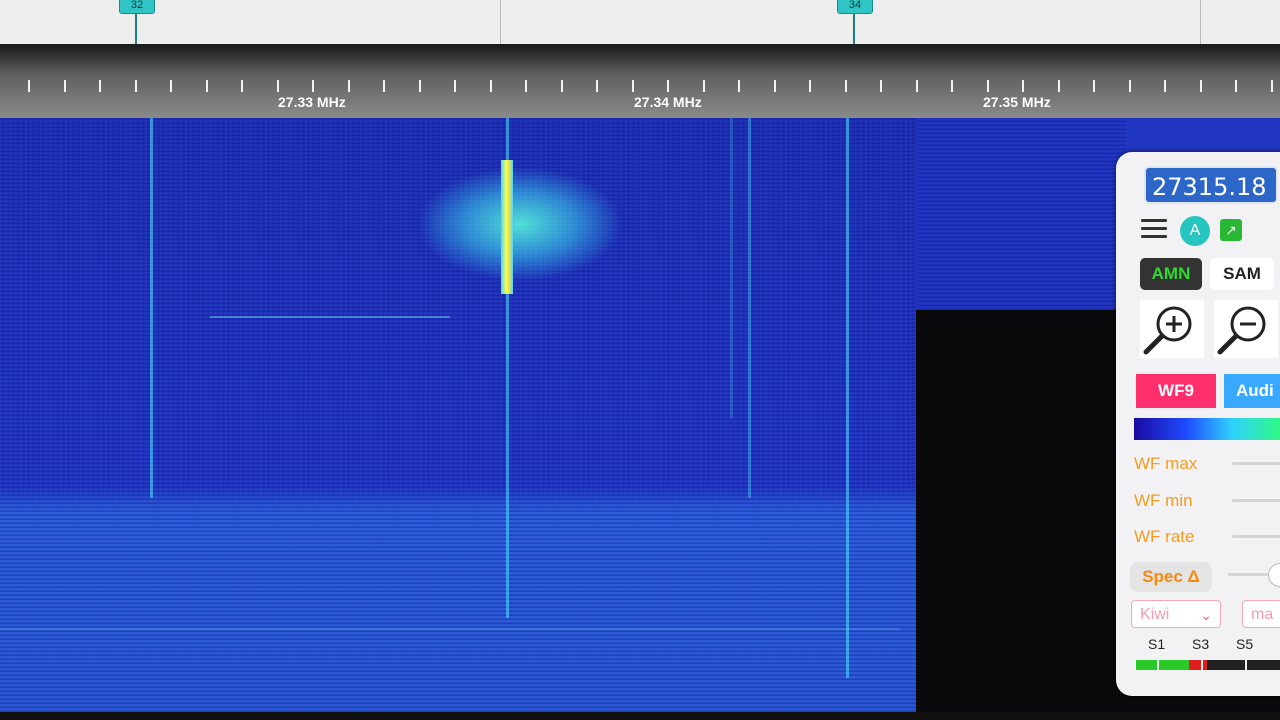  I want to click on mode-sam-button: SAM, so click(1242, 274).